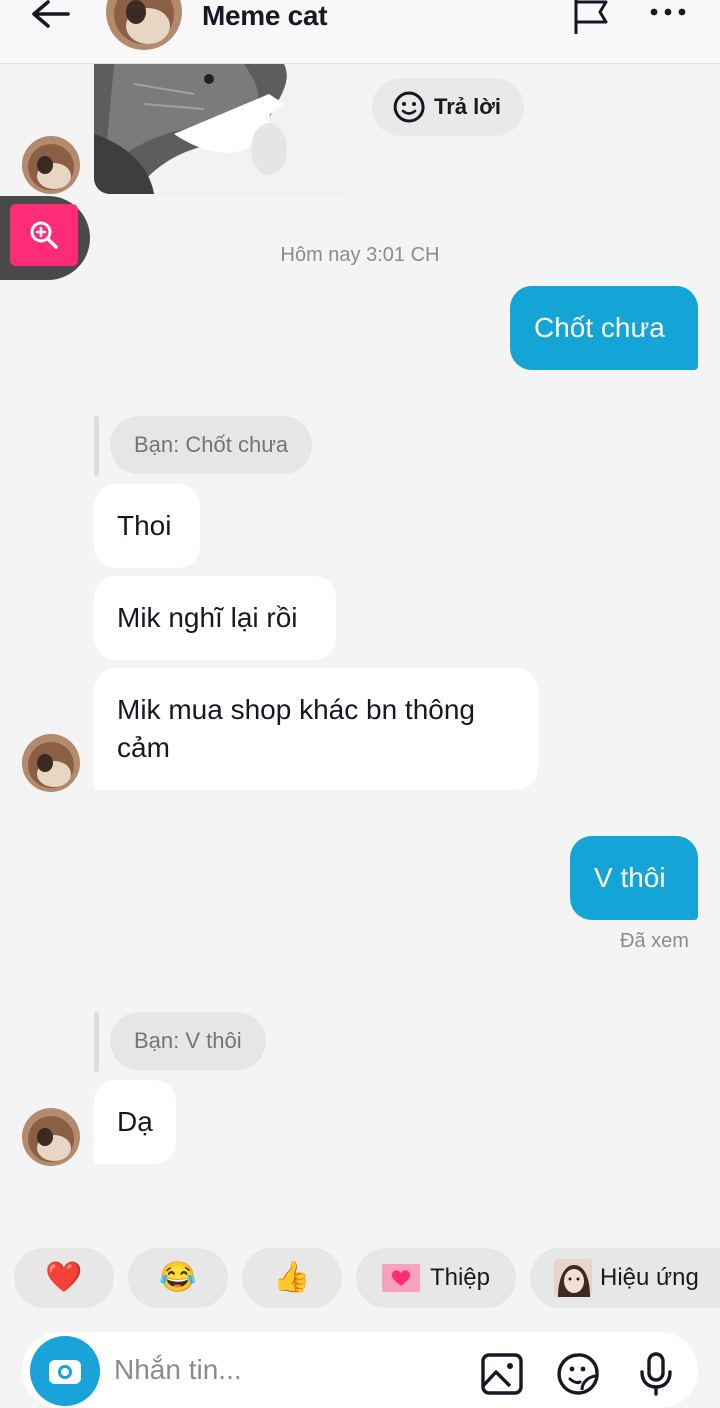  What do you see at coordinates (211, 445) in the screenshot?
I see `quote-text: Bạn: Chốt chưa` at bounding box center [211, 445].